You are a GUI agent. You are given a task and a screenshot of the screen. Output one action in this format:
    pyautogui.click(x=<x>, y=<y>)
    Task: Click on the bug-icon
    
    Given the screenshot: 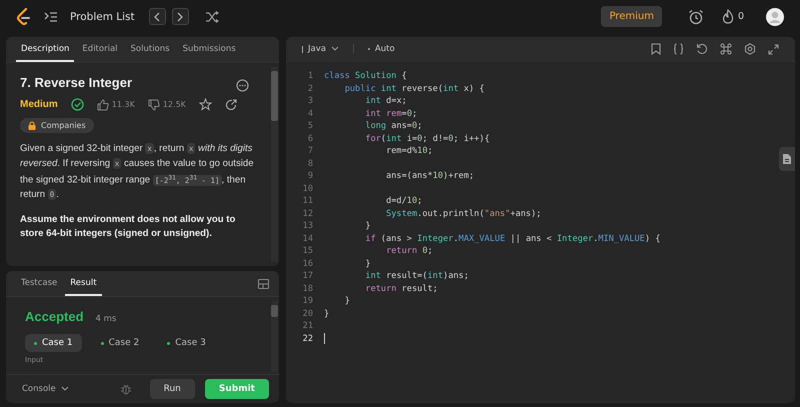 What is the action you would take?
    pyautogui.click(x=126, y=389)
    